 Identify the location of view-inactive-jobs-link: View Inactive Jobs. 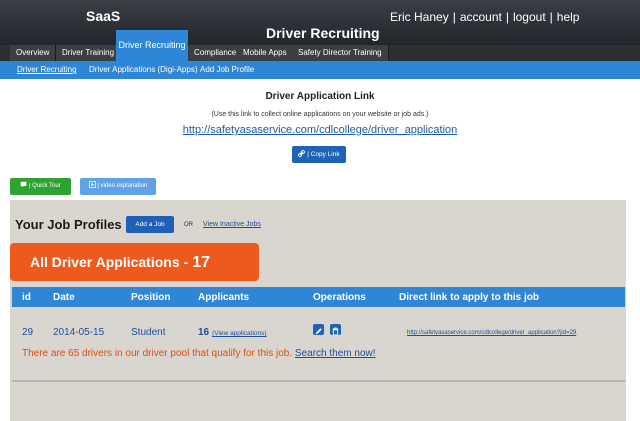
(232, 224).